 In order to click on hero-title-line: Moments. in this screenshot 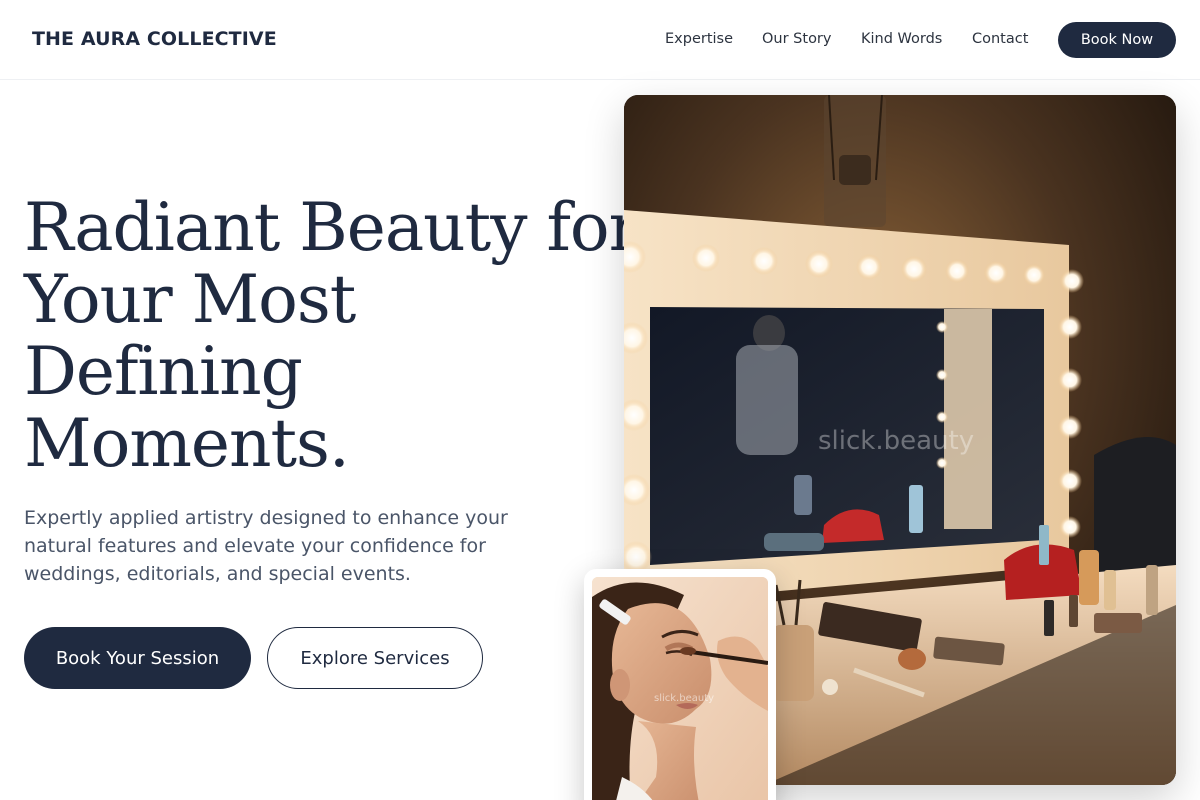, I will do `click(187, 443)`.